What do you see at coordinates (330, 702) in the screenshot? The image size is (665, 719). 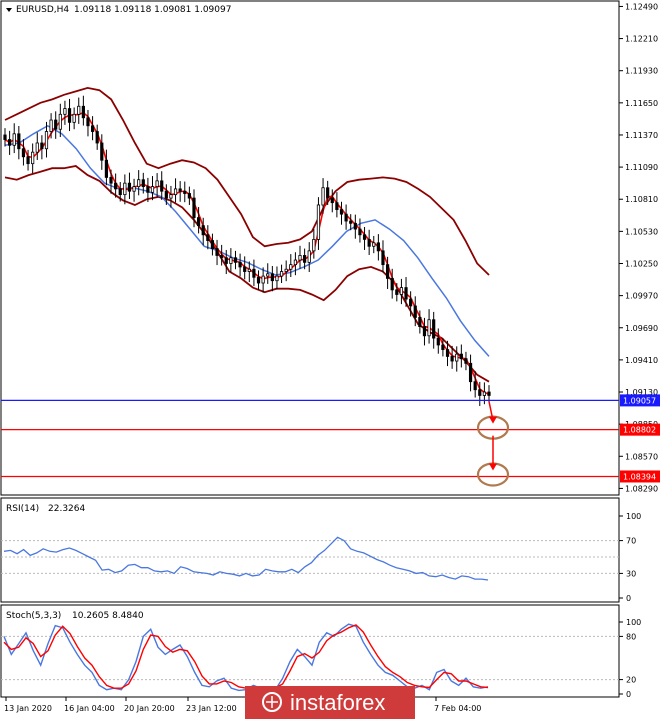 I see `watermark: instaforex` at bounding box center [330, 702].